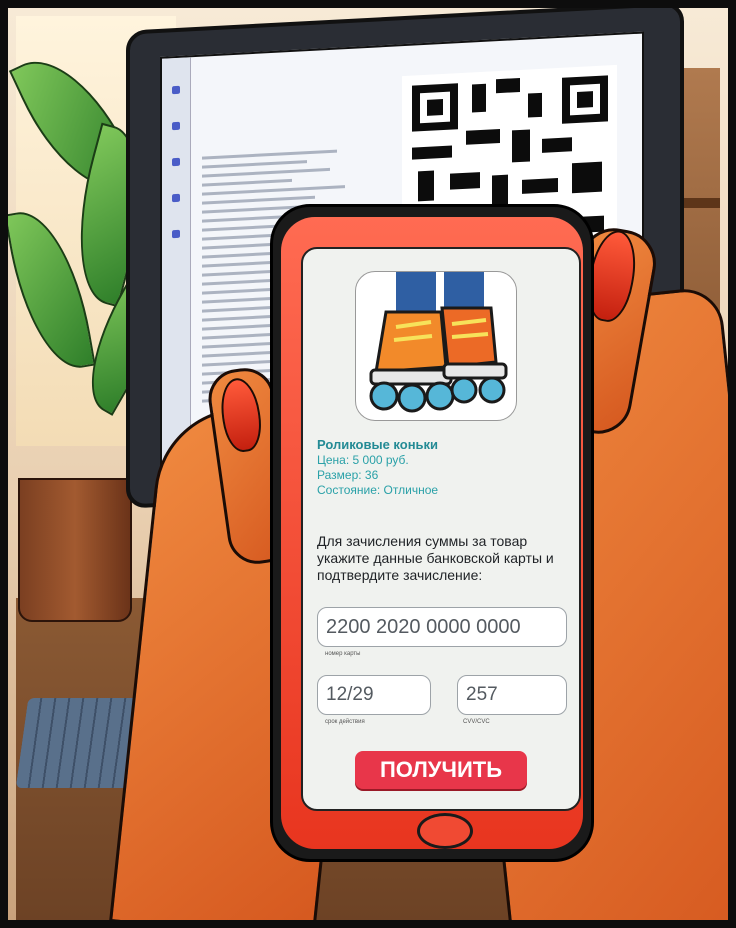 This screenshot has width=736, height=928. I want to click on card-number-field, so click(442, 627).